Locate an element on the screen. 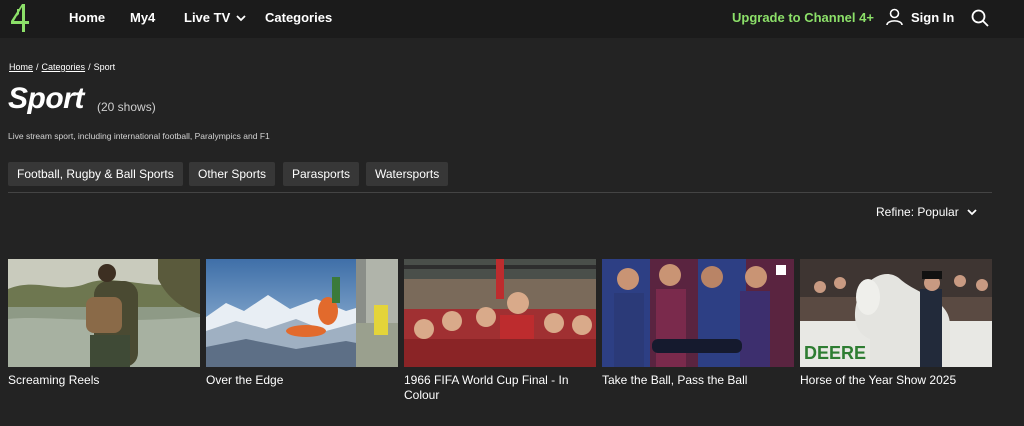  sign-in-label: Sign In is located at coordinates (933, 17).